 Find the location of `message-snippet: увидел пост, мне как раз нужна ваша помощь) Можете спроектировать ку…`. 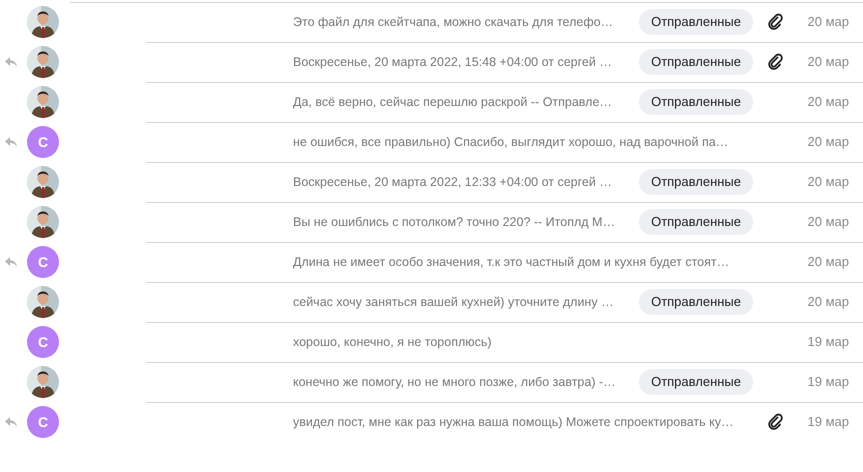

message-snippet: увидел пост, мне как раз нужна ваша помощь) Можете спроектировать ку… is located at coordinates (513, 422).